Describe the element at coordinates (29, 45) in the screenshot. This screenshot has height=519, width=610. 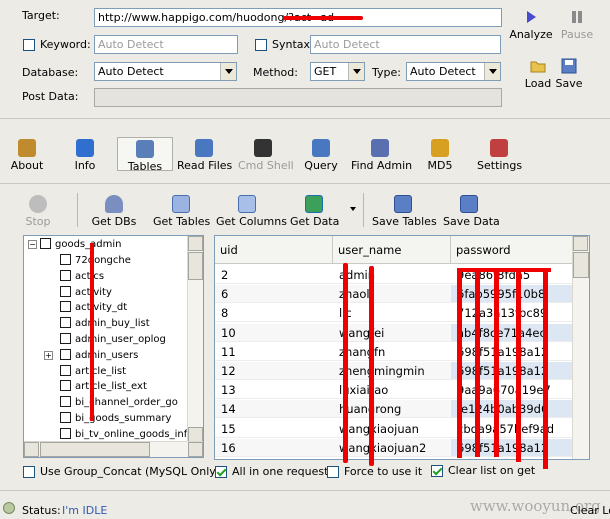
I see `keyword-checkbox` at that location.